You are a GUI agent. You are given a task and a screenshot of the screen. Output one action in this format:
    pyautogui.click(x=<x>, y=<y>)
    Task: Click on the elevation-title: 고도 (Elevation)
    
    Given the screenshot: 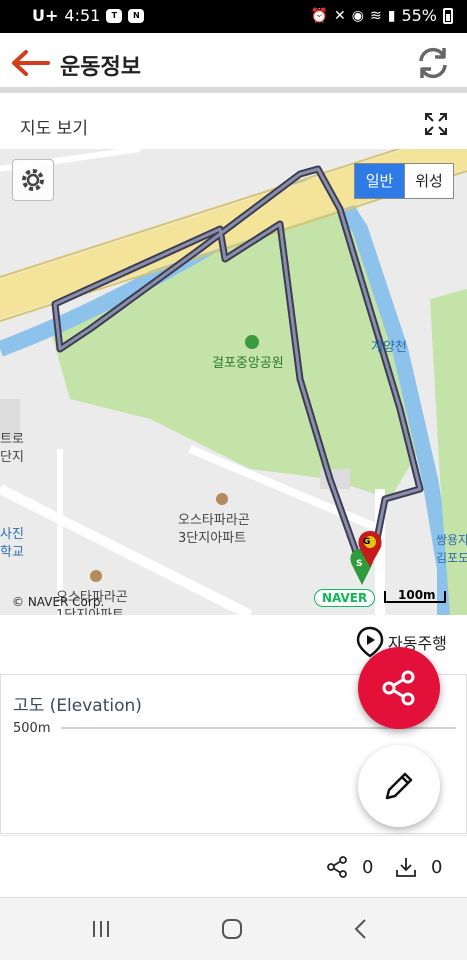 What is the action you would take?
    pyautogui.click(x=77, y=706)
    